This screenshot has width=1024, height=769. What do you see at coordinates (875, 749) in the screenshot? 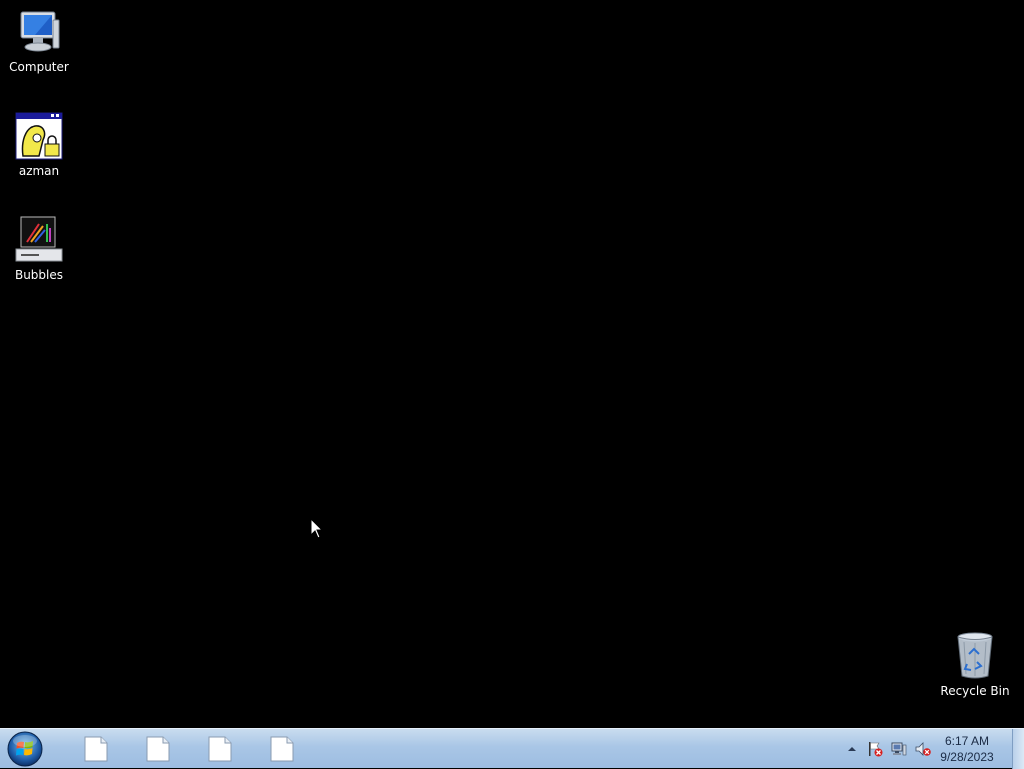
I see `action-center-flag-icon` at bounding box center [875, 749].